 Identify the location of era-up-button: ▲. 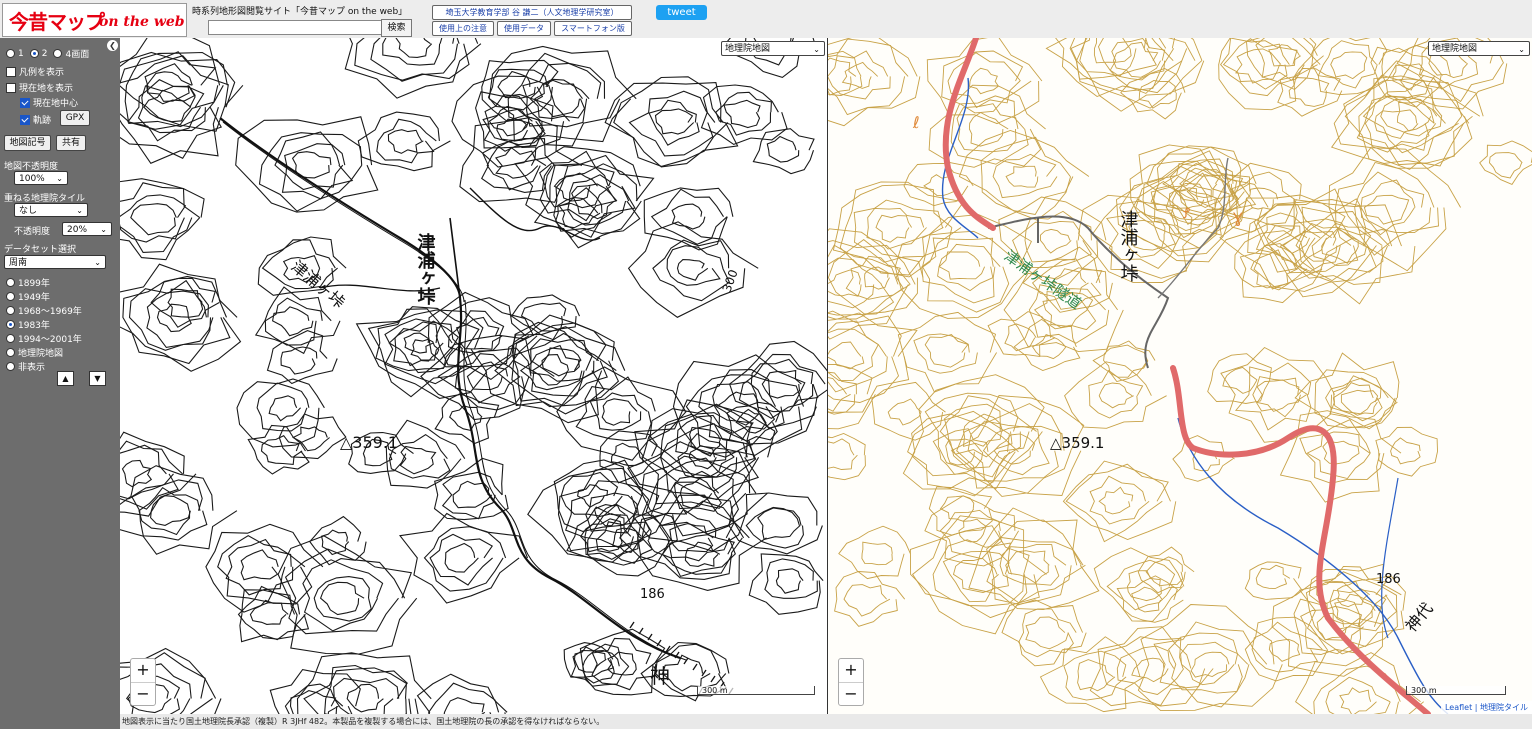
(65, 378).